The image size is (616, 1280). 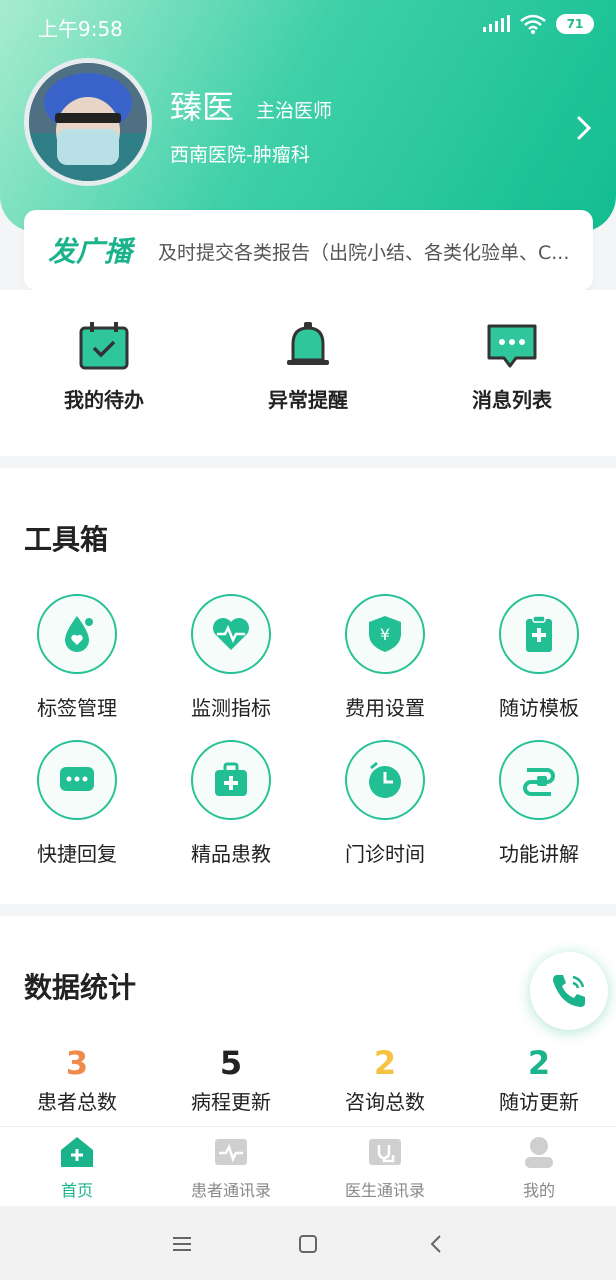 I want to click on doctor-department: 西南医院-肿瘤科, so click(x=240, y=155).